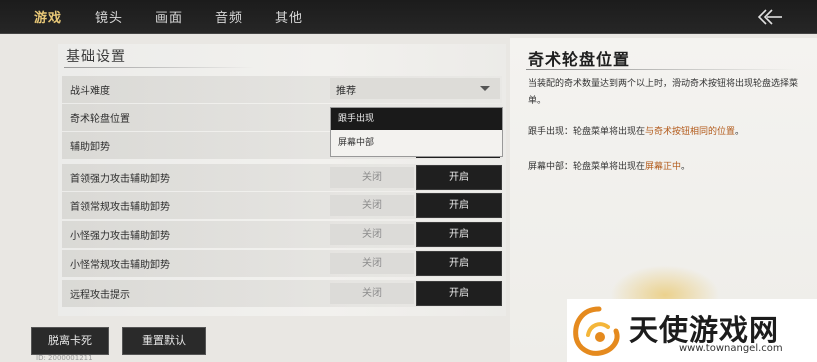 Image resolution: width=817 pixels, height=362 pixels. Describe the element at coordinates (90, 147) in the screenshot. I see `setting-label: 辅助卸势` at that location.